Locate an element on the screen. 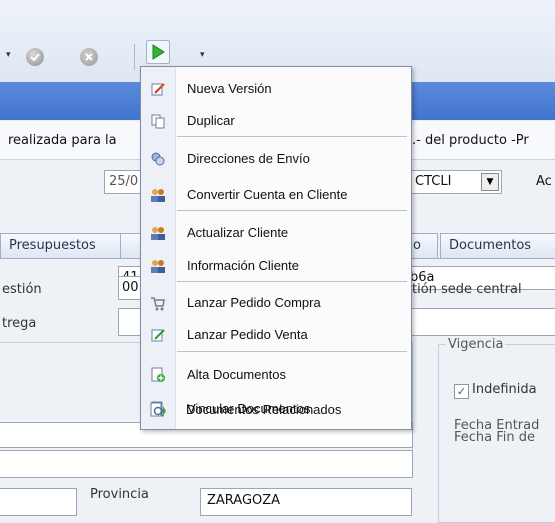 The image size is (555, 523). addresses-icon is located at coordinates (158, 159).